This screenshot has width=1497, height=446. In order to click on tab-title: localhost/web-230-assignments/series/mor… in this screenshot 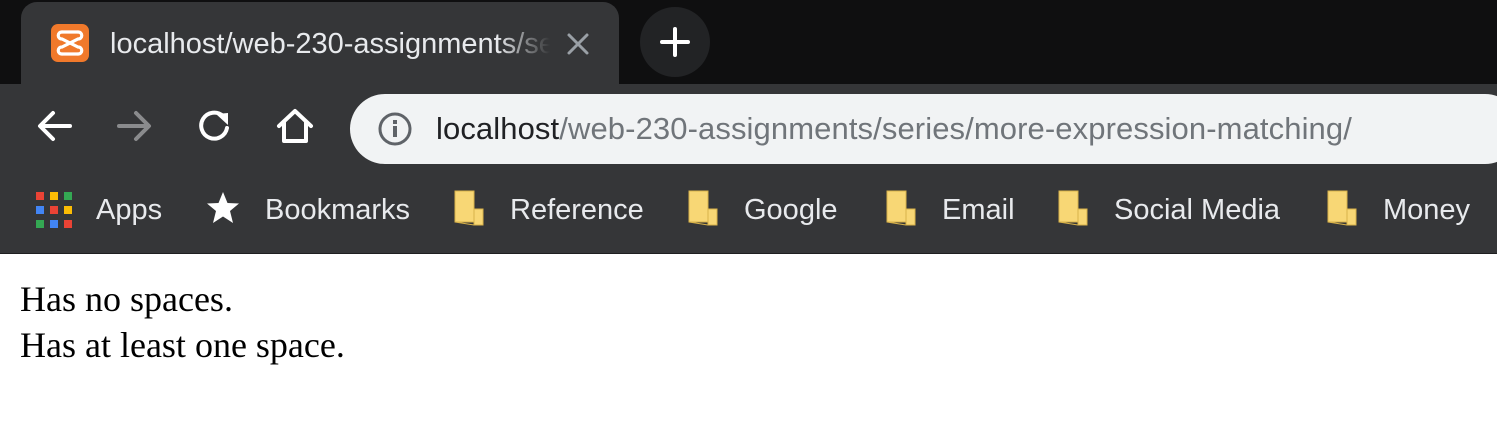, I will do `click(330, 44)`.